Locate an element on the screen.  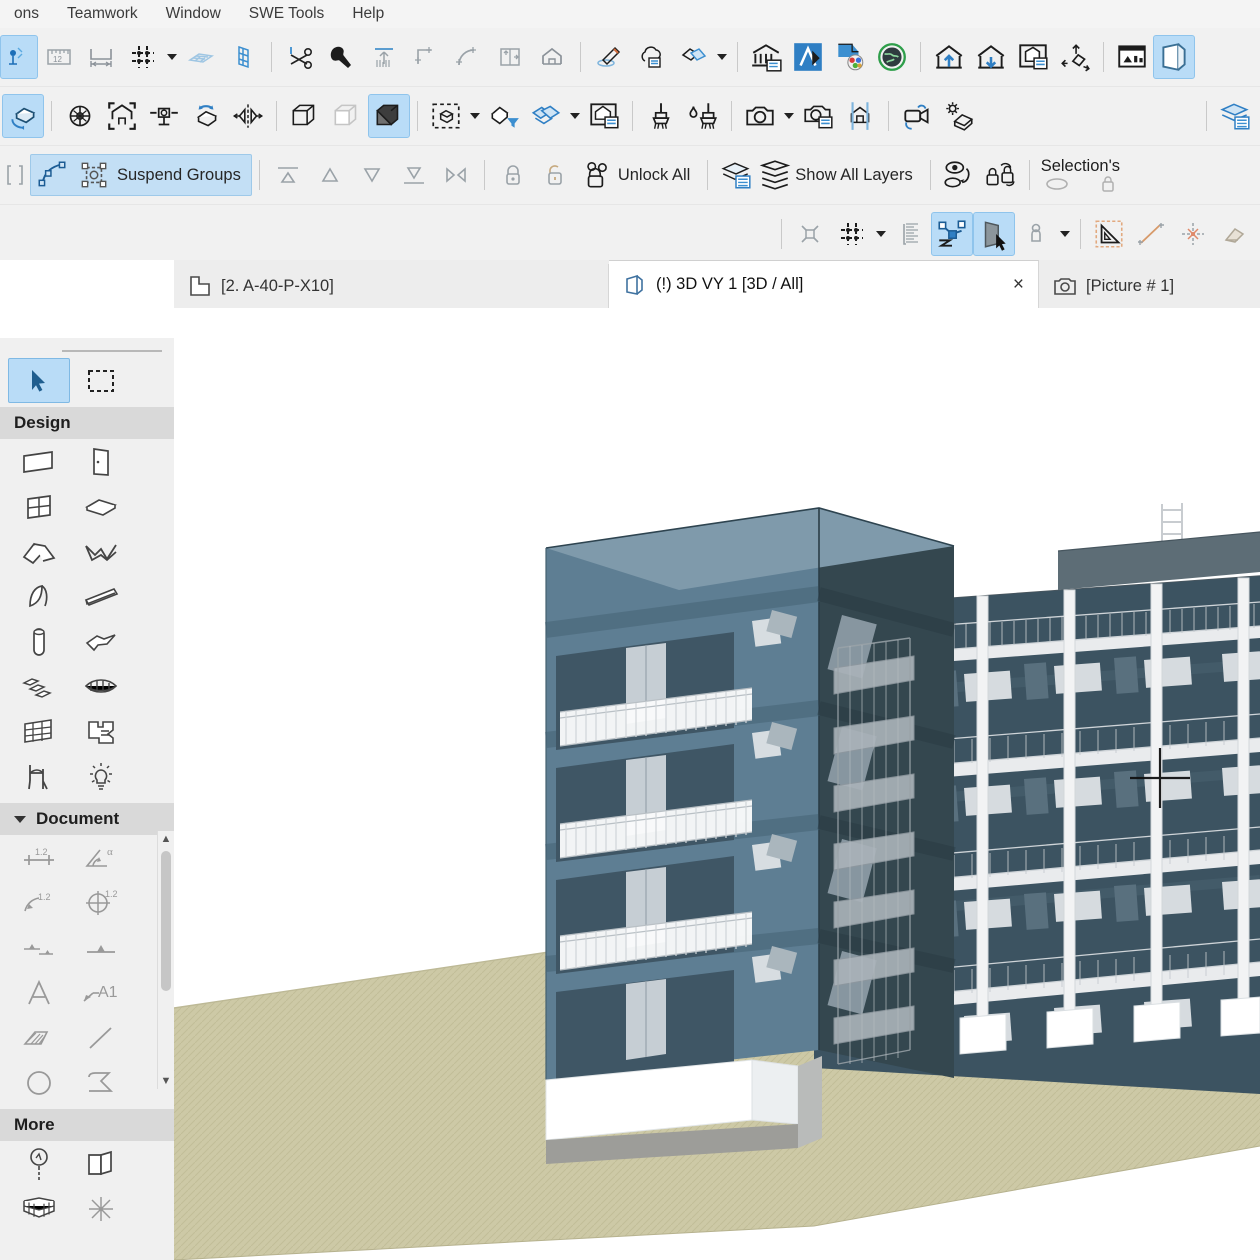
toolbox-header-document: Document is located at coordinates (87, 819).